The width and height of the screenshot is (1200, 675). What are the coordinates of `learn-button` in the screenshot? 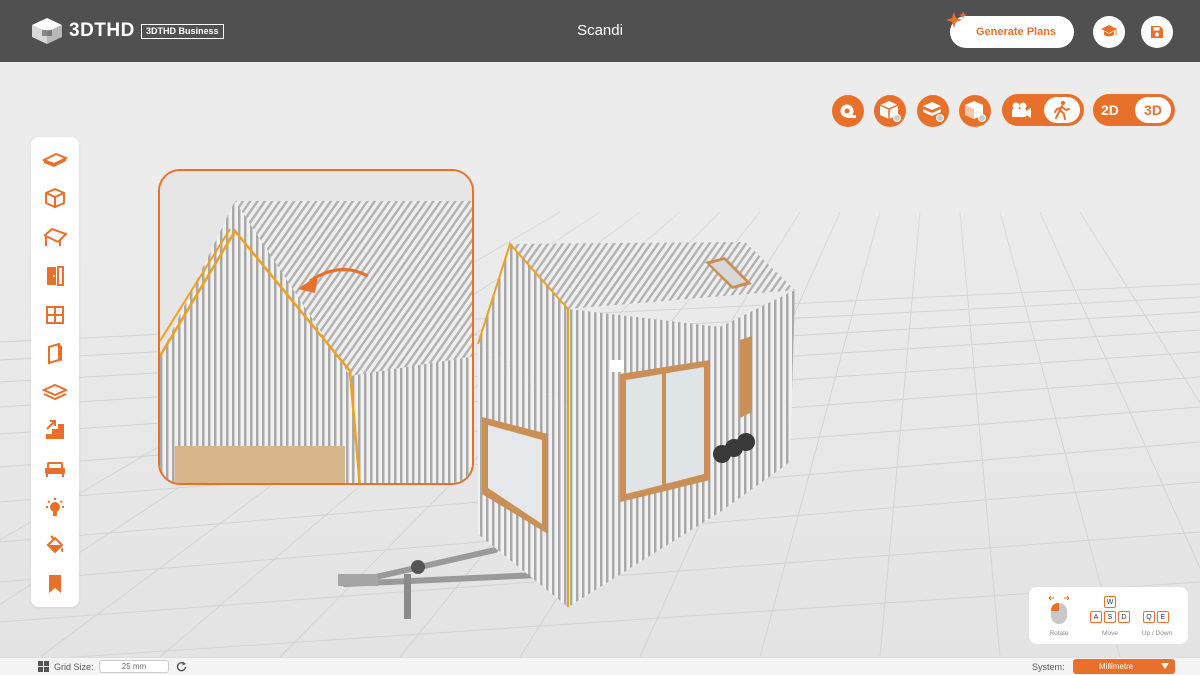 It's located at (1109, 32).